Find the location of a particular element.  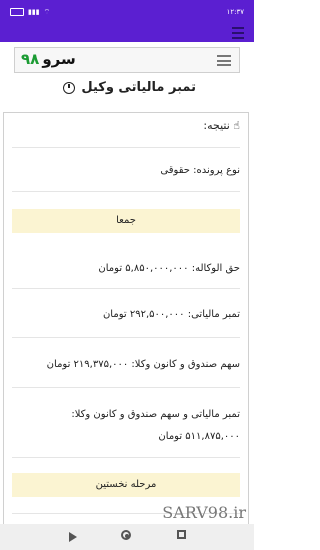

page-title: تمبر مالیاتی وکیل is located at coordinates (129, 87).